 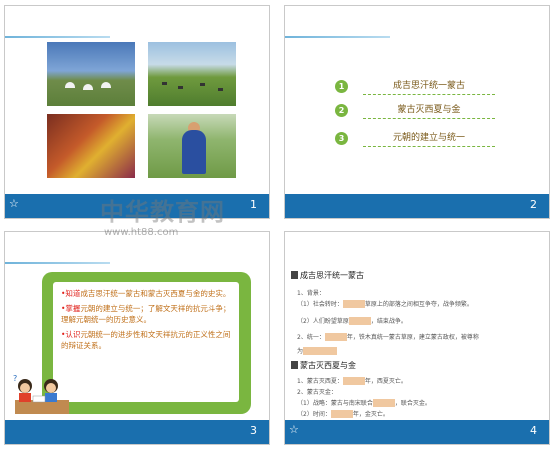 I want to click on learning-goal: •掌握元朝的建立与统一；了解文天祥的抗元斗争；理解元朝统一的历史意义。, so click(x=146, y=314).